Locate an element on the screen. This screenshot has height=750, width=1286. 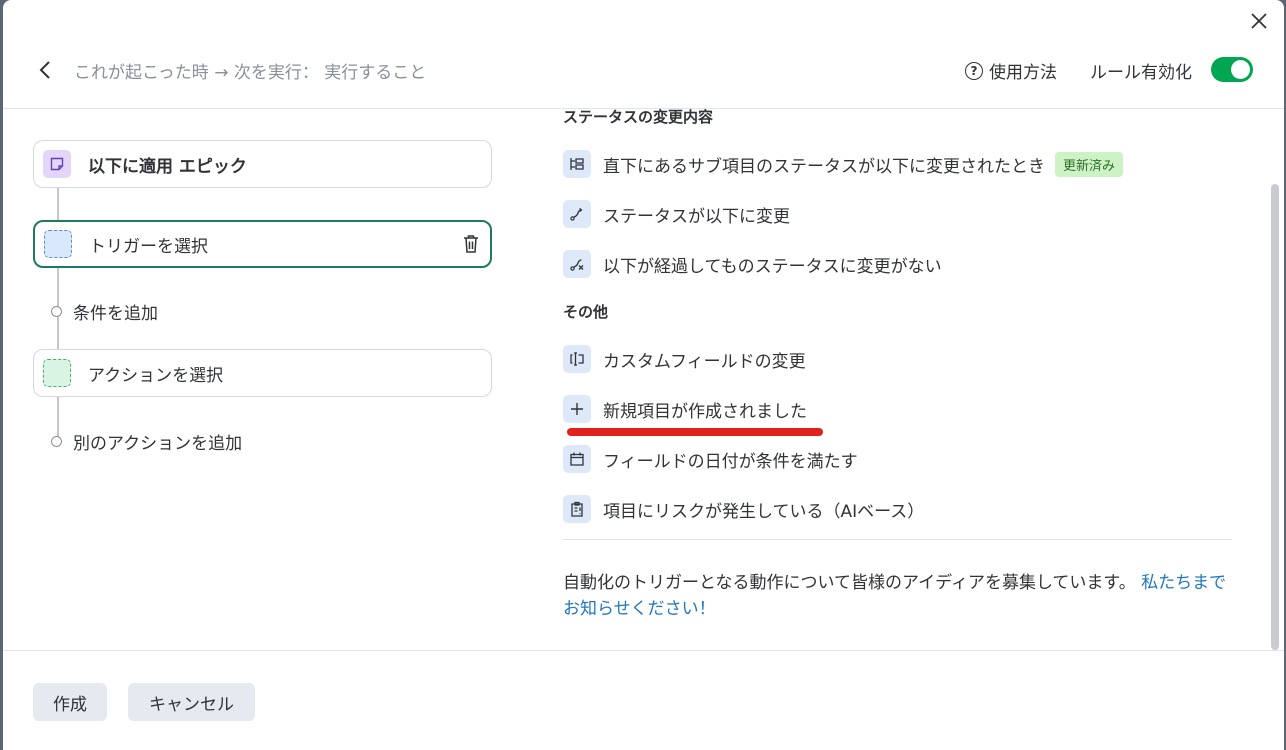
trigger-option-risk-ai: 項目にリスクが発生している（AIベース） is located at coordinates (743, 509).